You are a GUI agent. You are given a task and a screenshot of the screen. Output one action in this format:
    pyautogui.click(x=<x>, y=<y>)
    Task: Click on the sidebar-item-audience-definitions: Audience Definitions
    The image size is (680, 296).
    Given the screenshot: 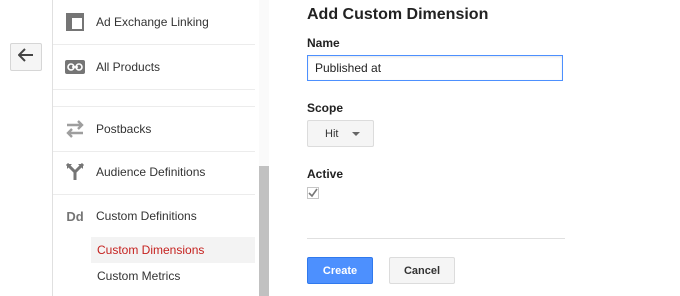 What is the action you would take?
    pyautogui.click(x=154, y=172)
    